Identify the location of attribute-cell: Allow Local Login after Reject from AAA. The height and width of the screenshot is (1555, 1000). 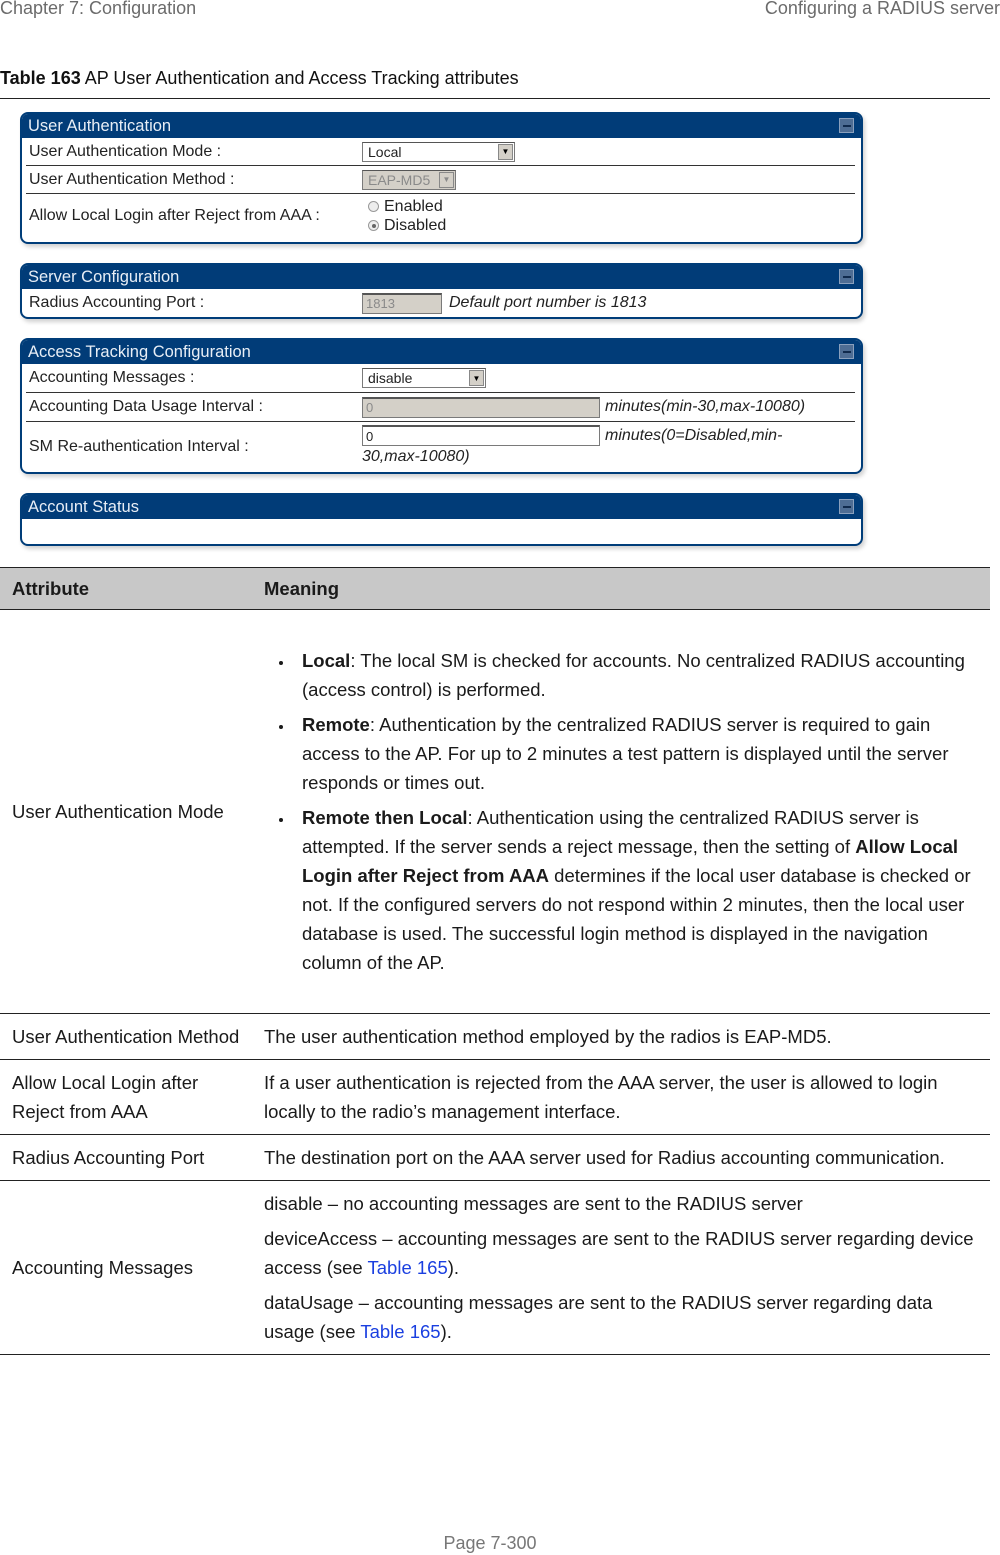
(126, 1097).